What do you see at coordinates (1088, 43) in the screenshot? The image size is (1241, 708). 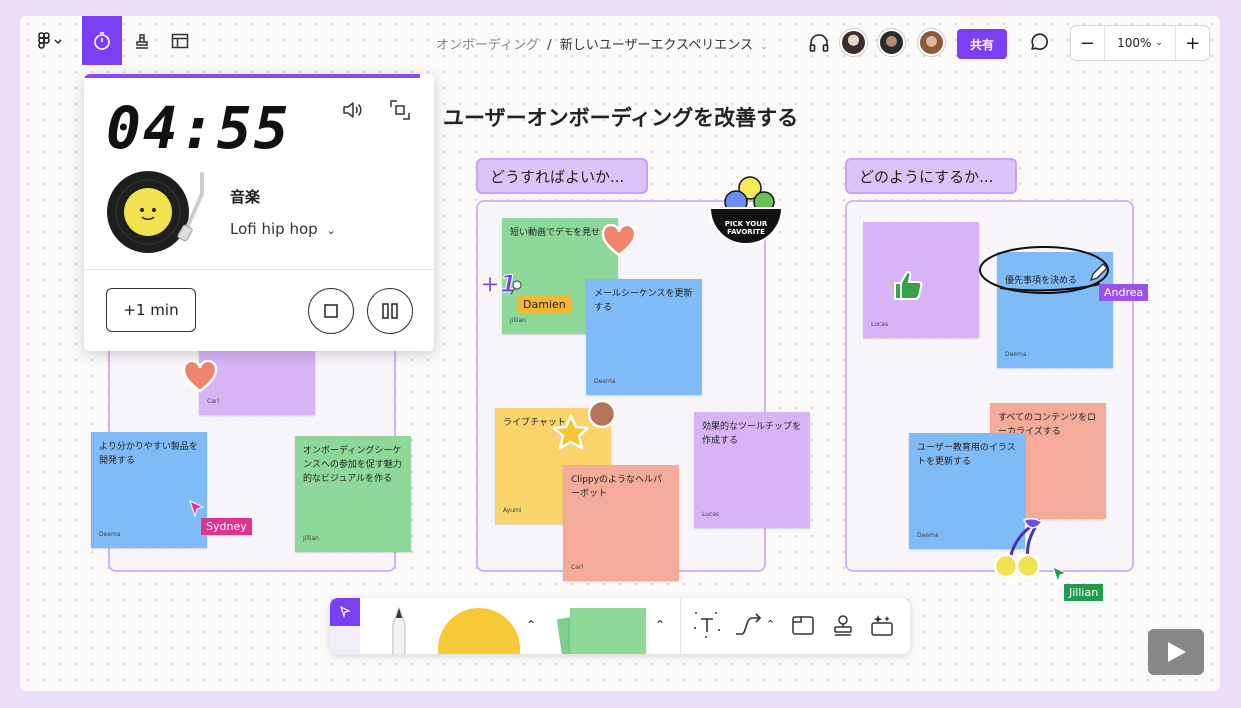 I see `zoom-out-button: −` at bounding box center [1088, 43].